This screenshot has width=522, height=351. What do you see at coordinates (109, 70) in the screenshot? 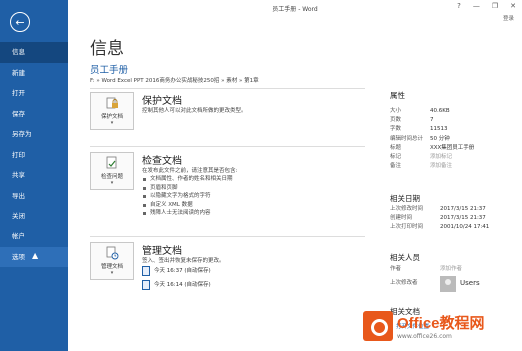
I see `document-name: 员工手册` at bounding box center [109, 70].